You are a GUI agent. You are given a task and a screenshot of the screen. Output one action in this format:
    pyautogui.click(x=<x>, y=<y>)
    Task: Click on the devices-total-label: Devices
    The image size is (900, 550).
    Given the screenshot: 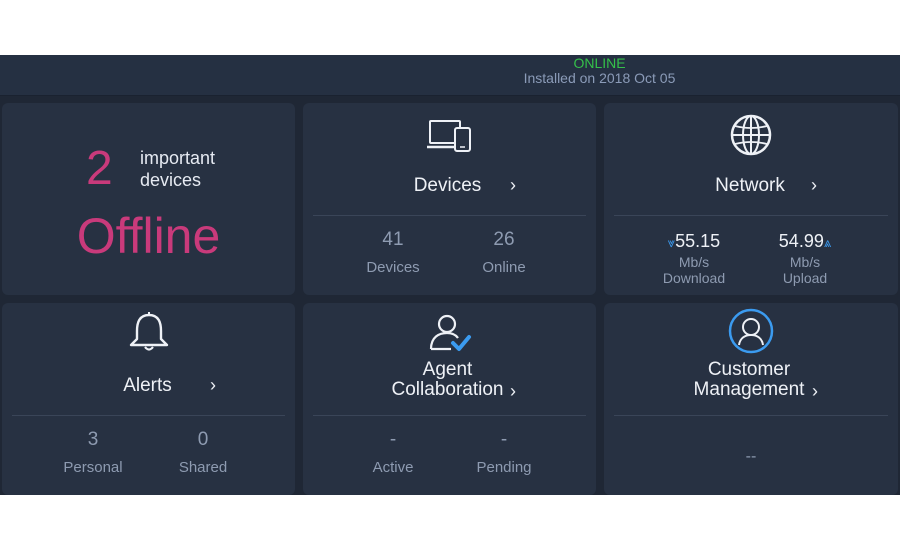 What is the action you would take?
    pyautogui.click(x=393, y=267)
    